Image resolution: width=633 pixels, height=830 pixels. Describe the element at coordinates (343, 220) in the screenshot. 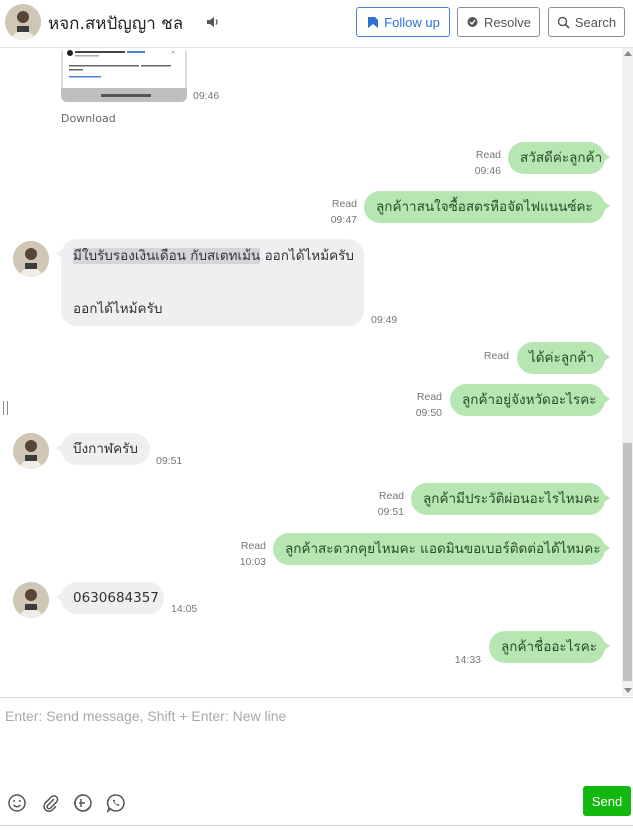

I see `message-time: 09:47` at that location.